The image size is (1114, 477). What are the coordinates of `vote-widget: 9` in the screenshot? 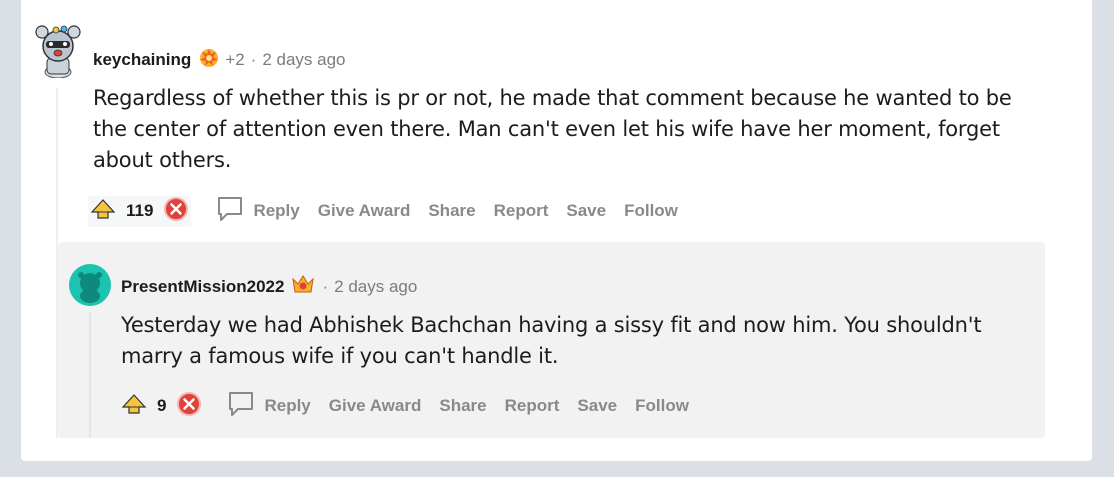 It's located at (161, 406).